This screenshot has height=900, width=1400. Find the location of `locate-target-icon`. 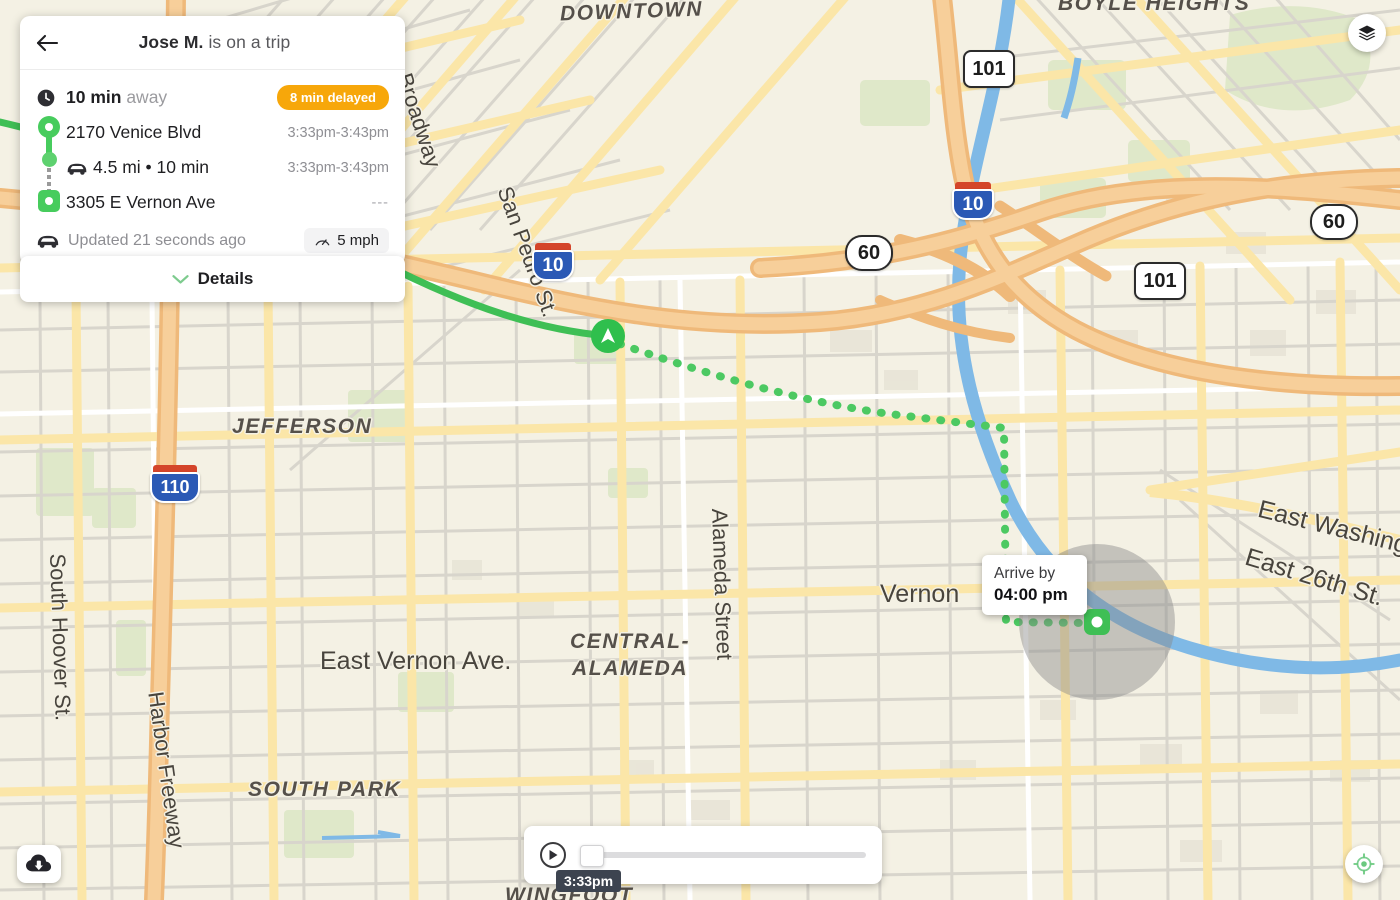

locate-target-icon is located at coordinates (1364, 864).